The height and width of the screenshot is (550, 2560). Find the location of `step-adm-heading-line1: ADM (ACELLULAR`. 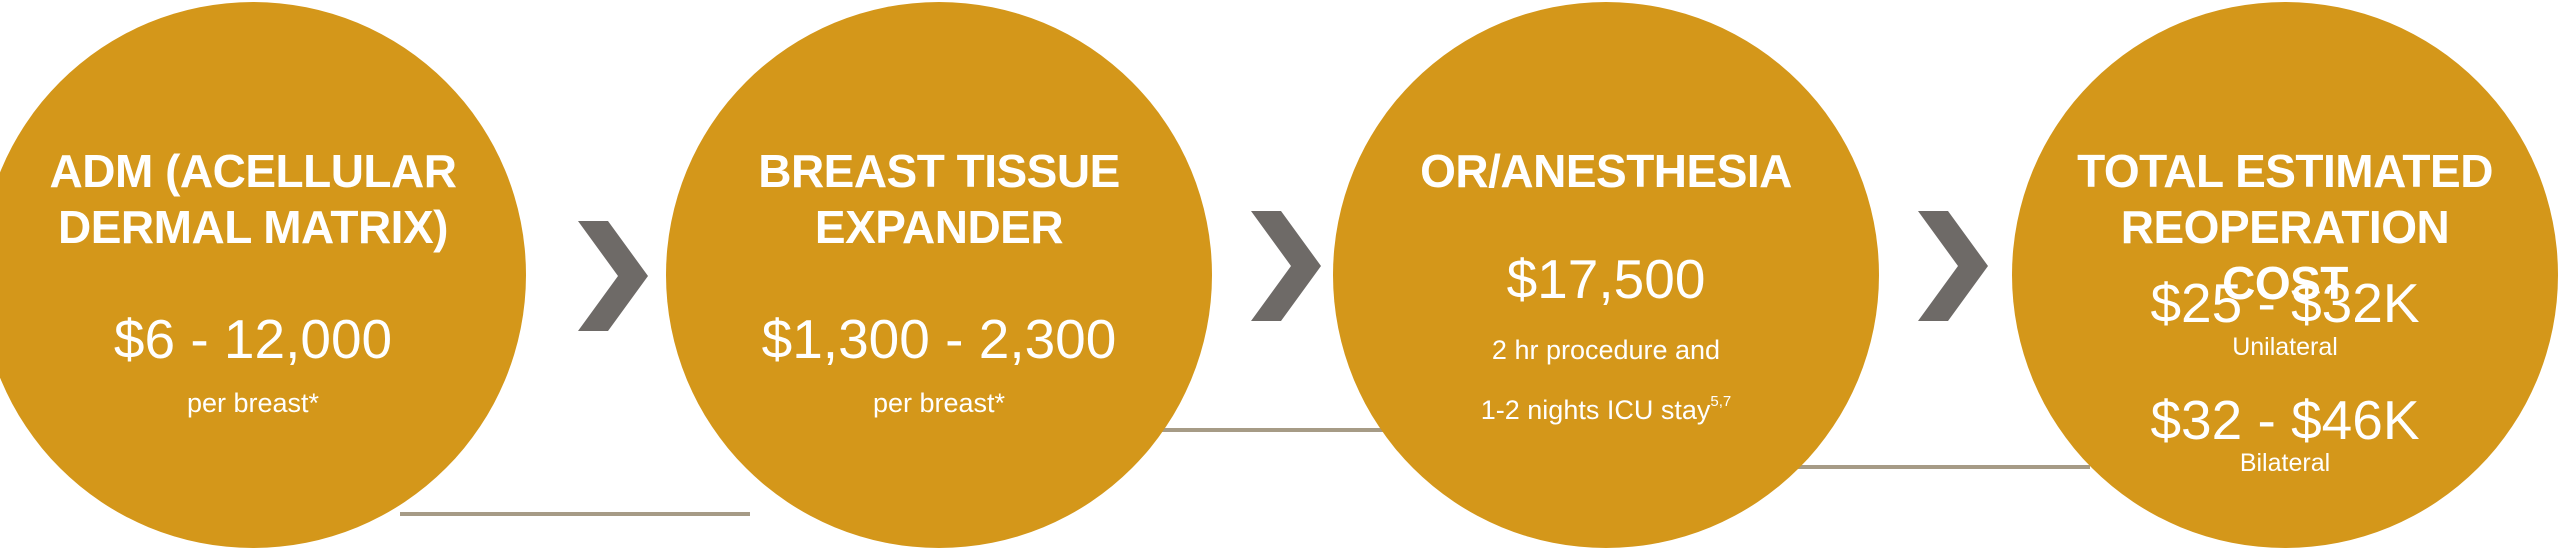

step-adm-heading-line1: ADM (ACELLULAR is located at coordinates (253, 171).